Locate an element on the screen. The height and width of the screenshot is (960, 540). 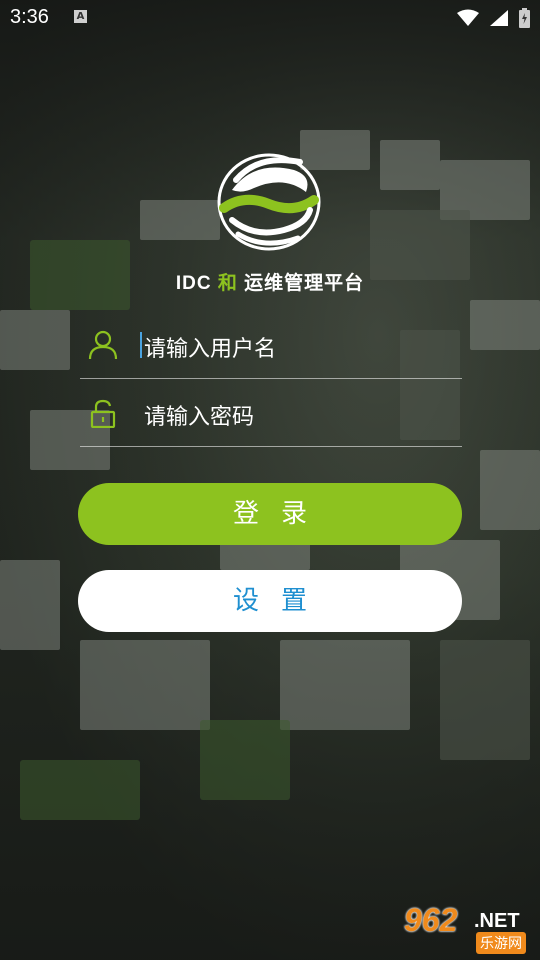
password-field: 请输入密码 is located at coordinates (271, 413).